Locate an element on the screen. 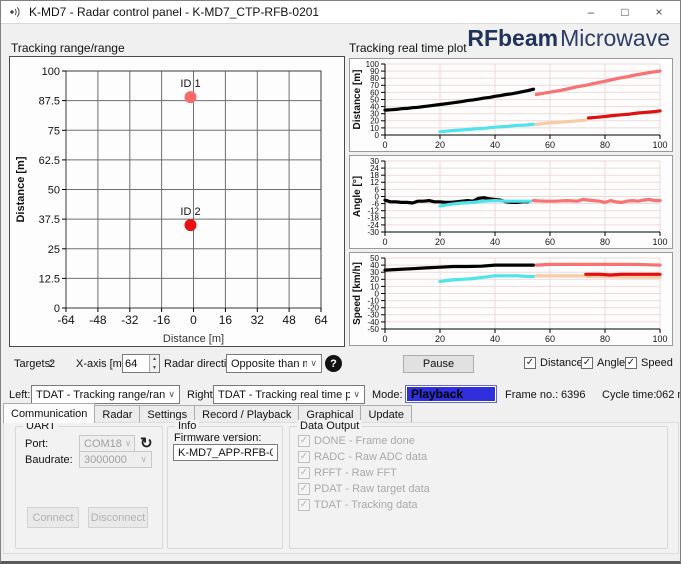 The height and width of the screenshot is (564, 681). close-button: × is located at coordinates (659, 12).